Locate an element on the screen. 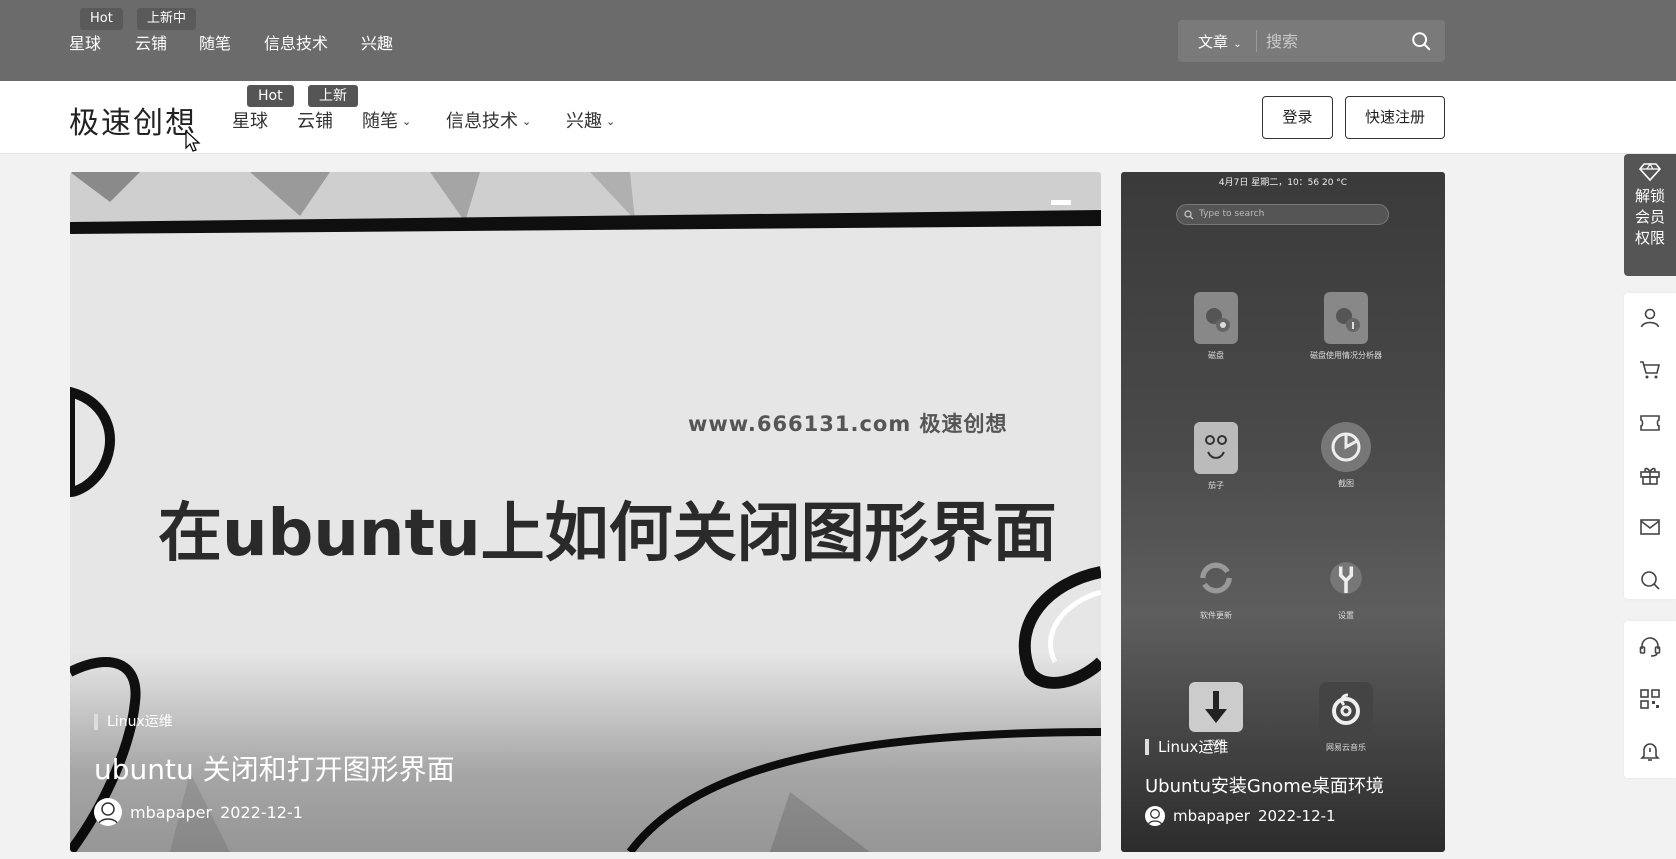 The image size is (1676, 859). qrcode-icon is located at coordinates (1650, 699).